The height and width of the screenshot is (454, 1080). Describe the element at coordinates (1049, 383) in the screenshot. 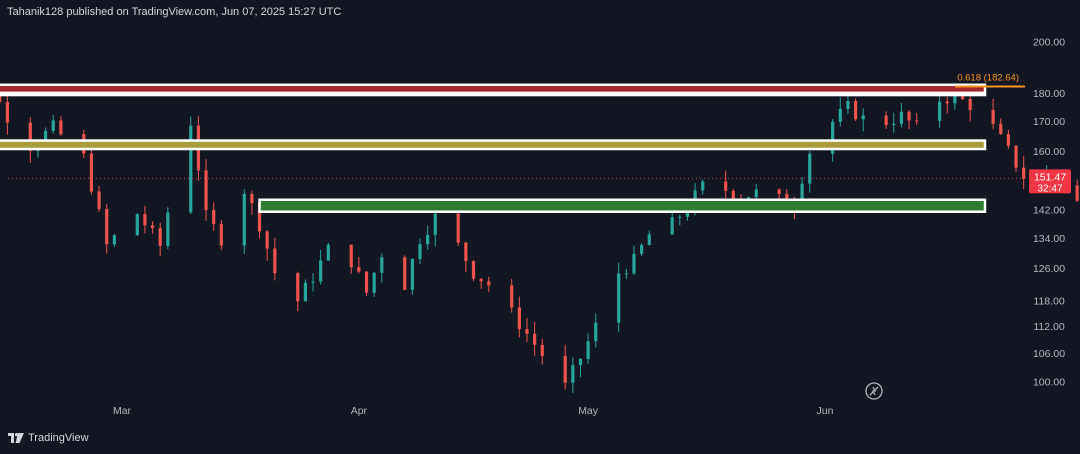

I see `y-tick-label: 100.00` at that location.